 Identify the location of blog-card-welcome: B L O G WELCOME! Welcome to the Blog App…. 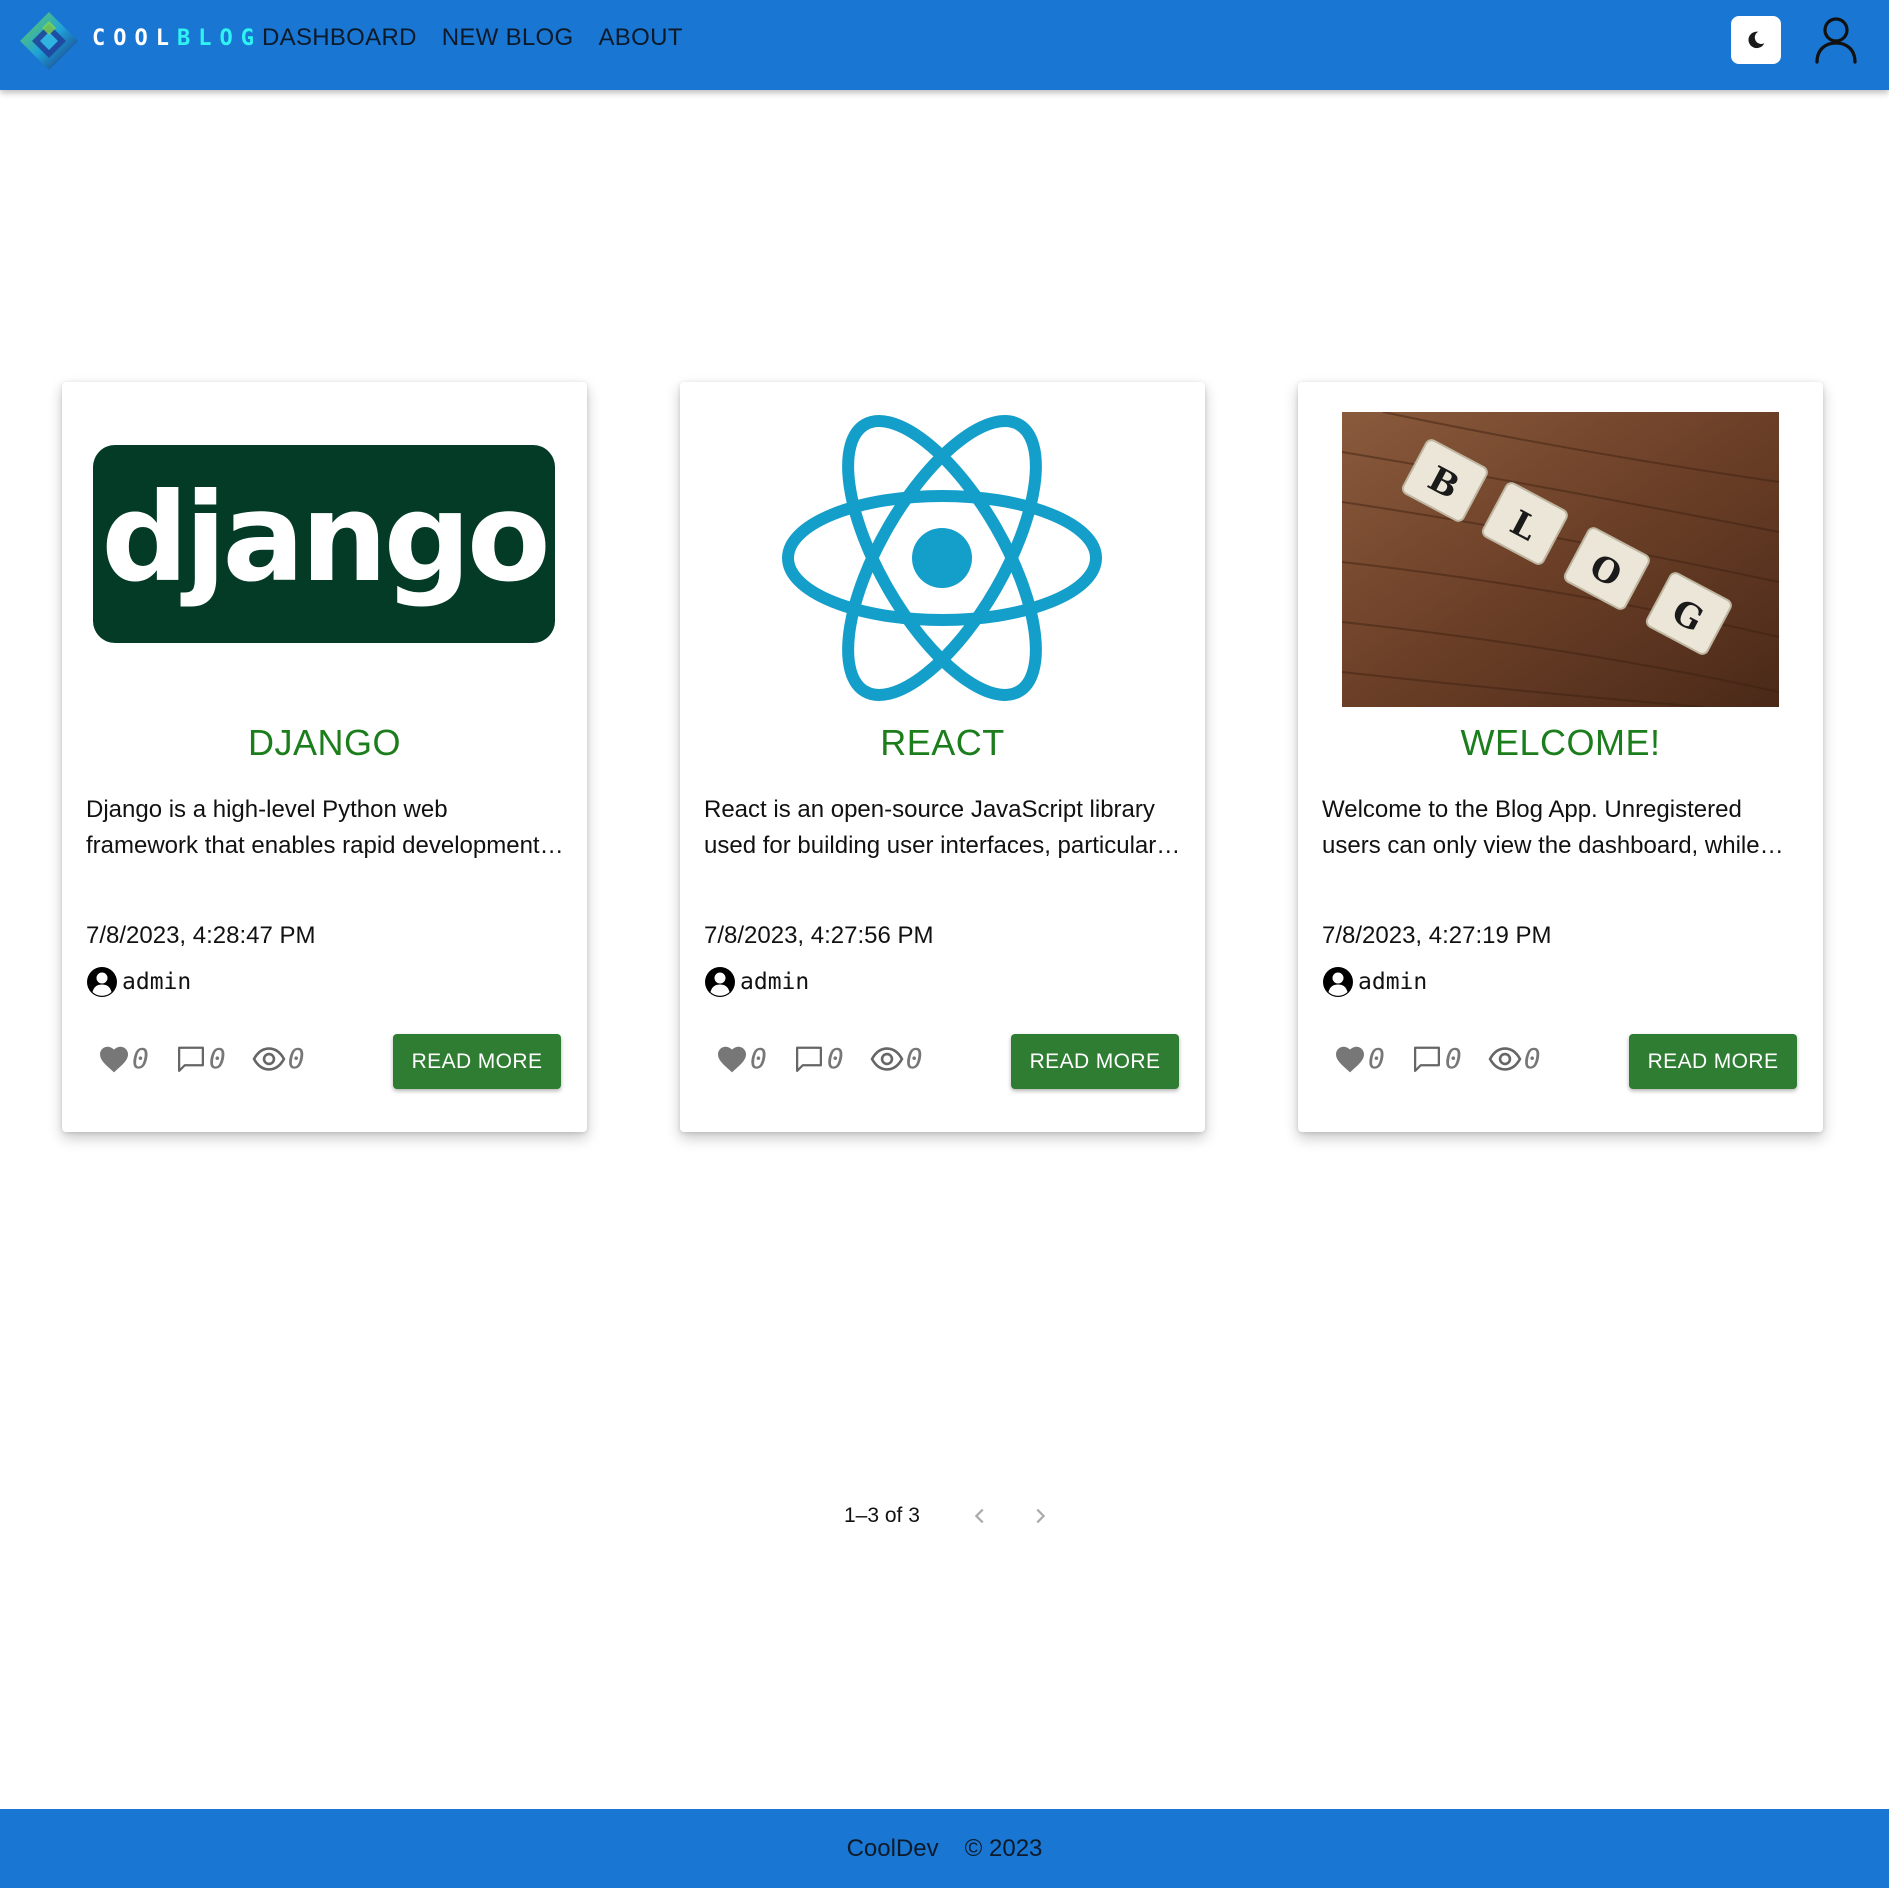
(1560, 757).